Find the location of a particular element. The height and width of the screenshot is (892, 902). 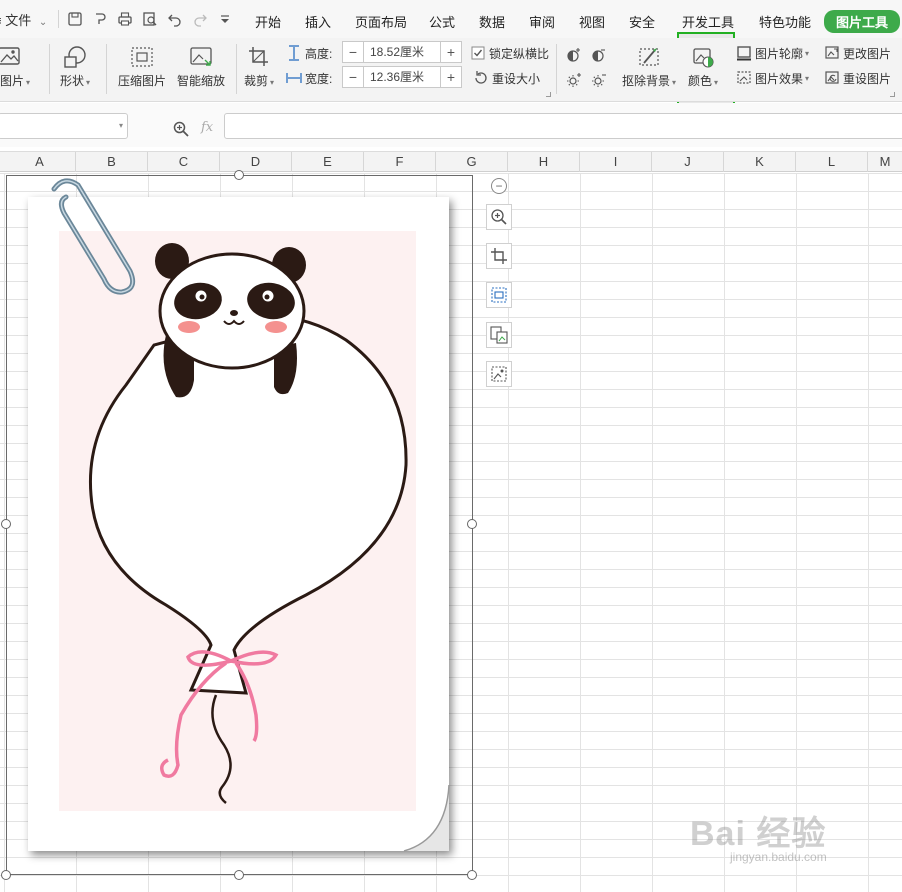

smart-scale-label: 智能缩放 is located at coordinates (201, 81).